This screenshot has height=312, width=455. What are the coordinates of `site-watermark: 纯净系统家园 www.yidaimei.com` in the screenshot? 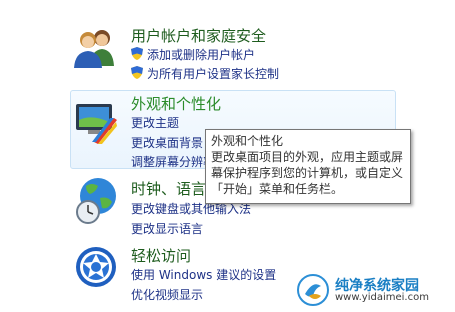 It's located at (372, 290).